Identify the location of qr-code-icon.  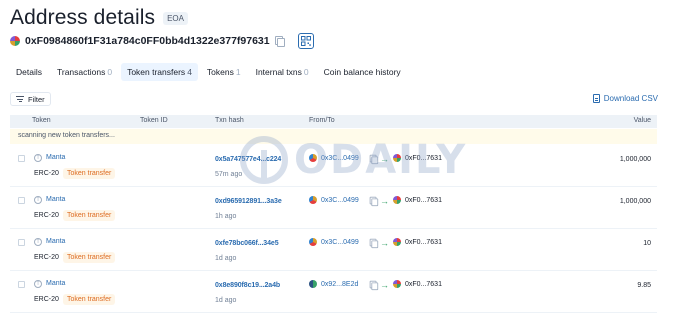
(305, 41).